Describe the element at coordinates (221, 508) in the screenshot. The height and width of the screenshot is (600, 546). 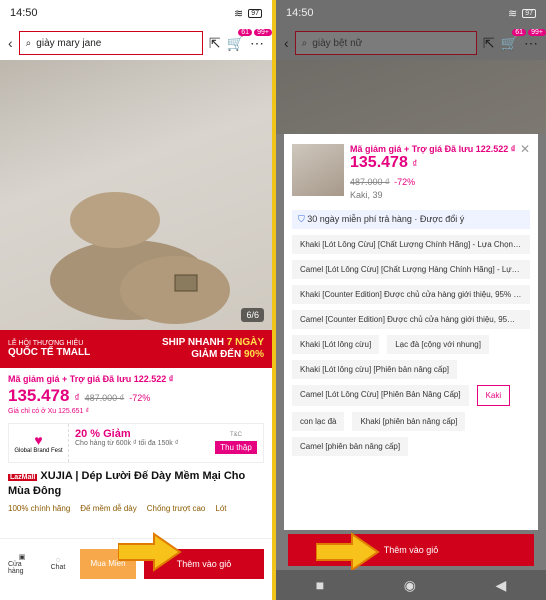
I see `feature-item: Lót` at that location.